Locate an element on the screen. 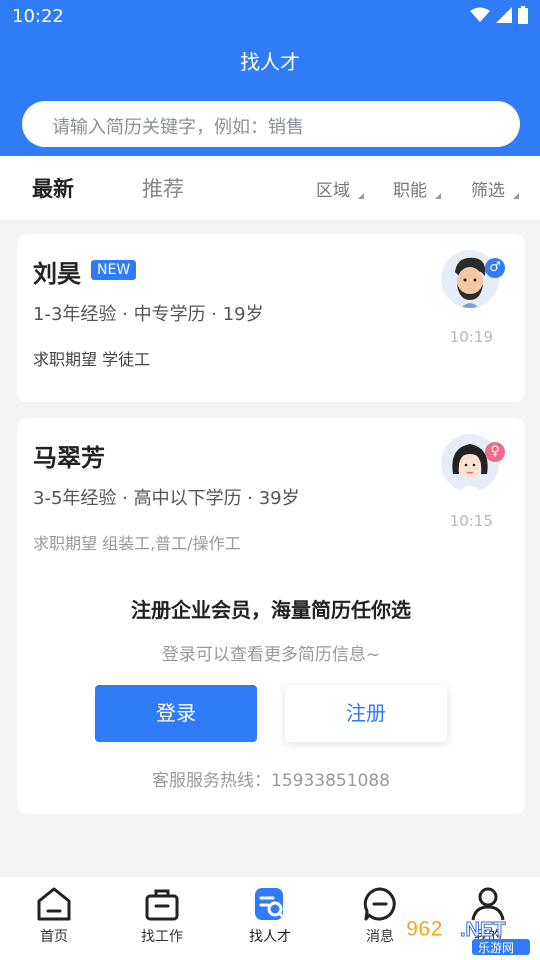 This screenshot has height=960, width=540. update-time: 10:19 is located at coordinates (471, 337).